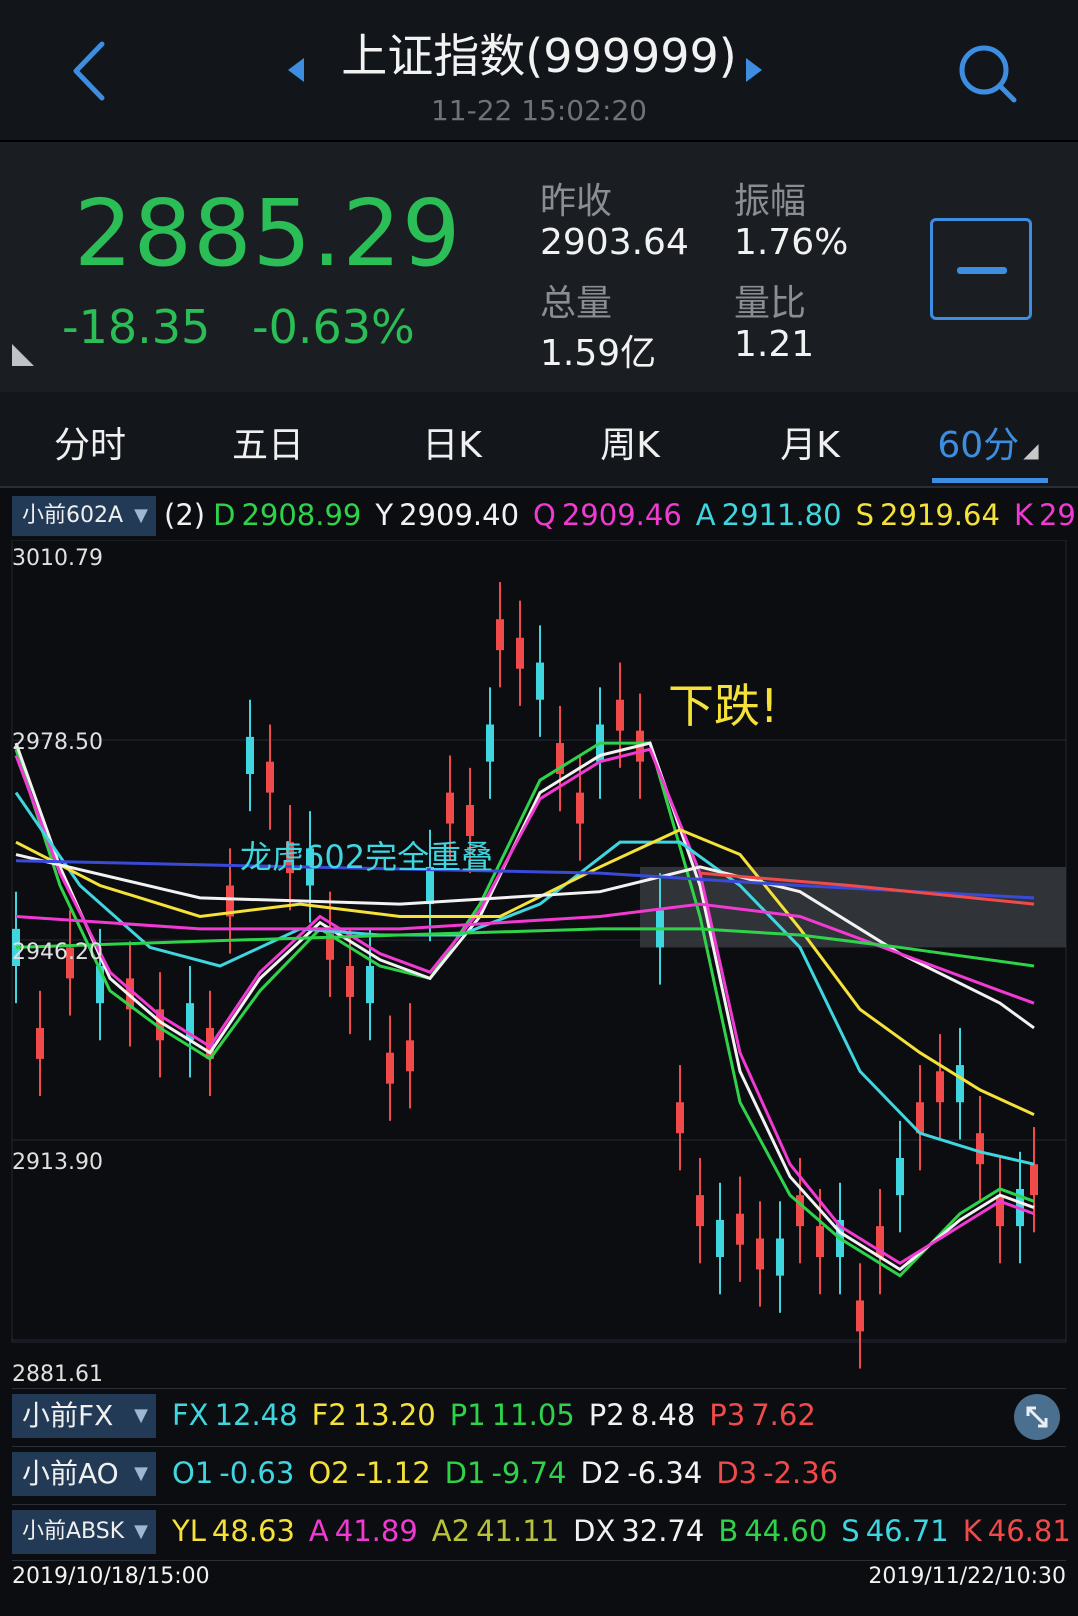  What do you see at coordinates (663, 1415) in the screenshot?
I see `sub0-value: 8.48` at bounding box center [663, 1415].